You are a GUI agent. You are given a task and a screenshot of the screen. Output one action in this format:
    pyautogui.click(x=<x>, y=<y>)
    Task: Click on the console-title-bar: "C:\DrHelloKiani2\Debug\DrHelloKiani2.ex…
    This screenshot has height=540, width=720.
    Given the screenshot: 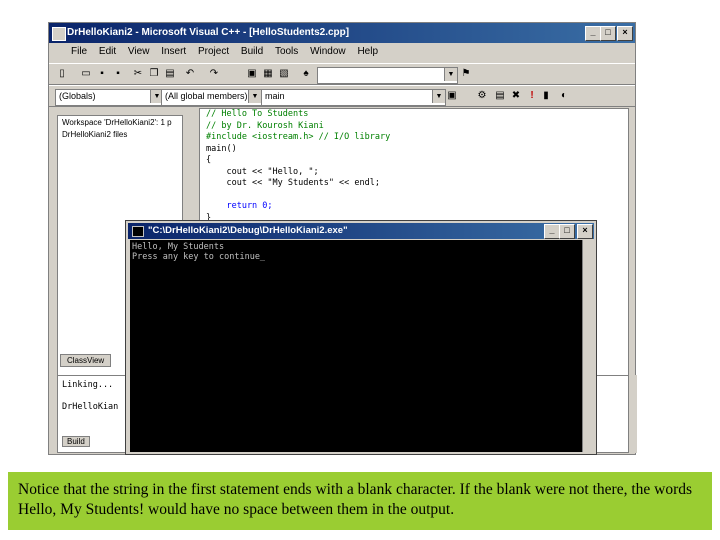 What is the action you would take?
    pyautogui.click(x=361, y=231)
    